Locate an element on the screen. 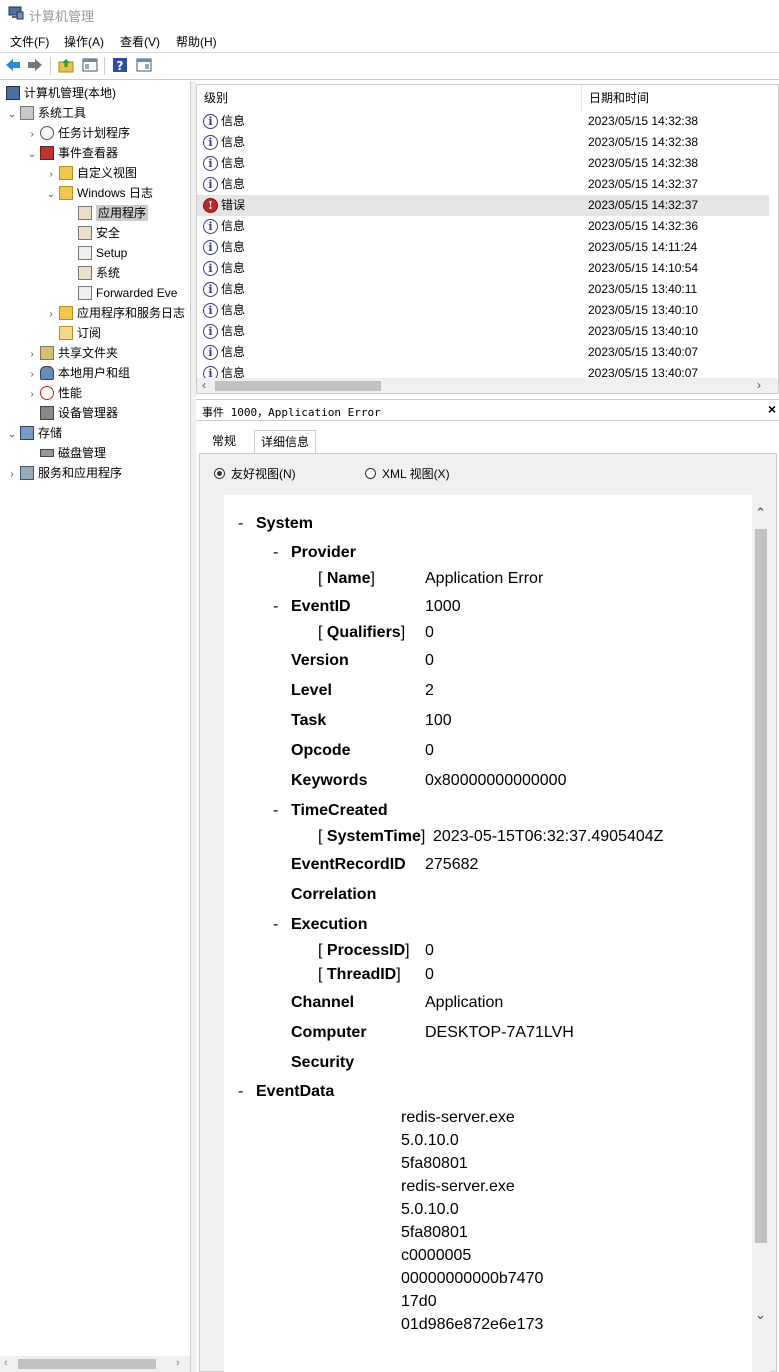 The image size is (779, 1372). eventdata-value: 00000000000b7470 is located at coordinates (472, 1278).